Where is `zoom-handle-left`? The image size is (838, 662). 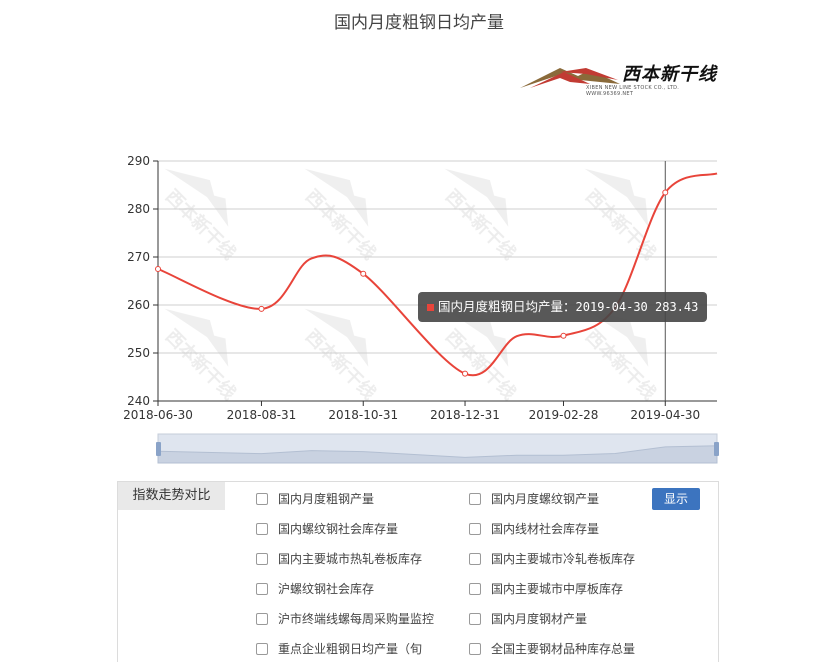
zoom-handle-left is located at coordinates (158, 449).